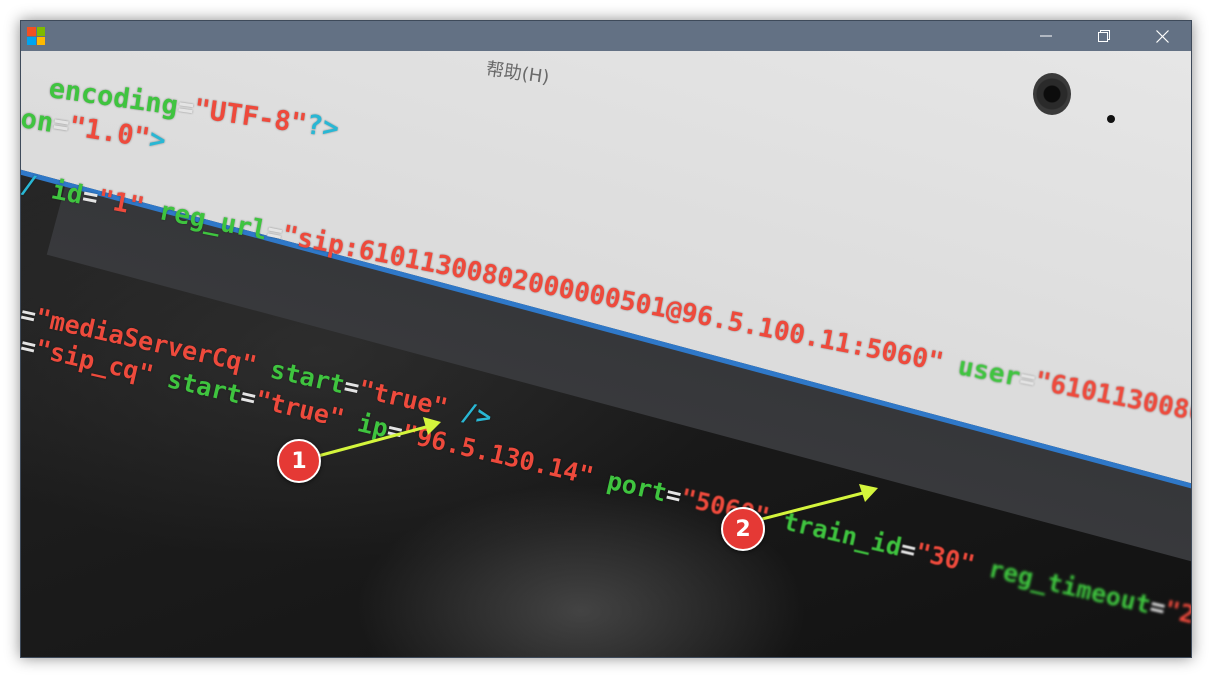 Image resolution: width=1210 pixels, height=677 pixels. I want to click on marker-badge-1: 1, so click(299, 461).